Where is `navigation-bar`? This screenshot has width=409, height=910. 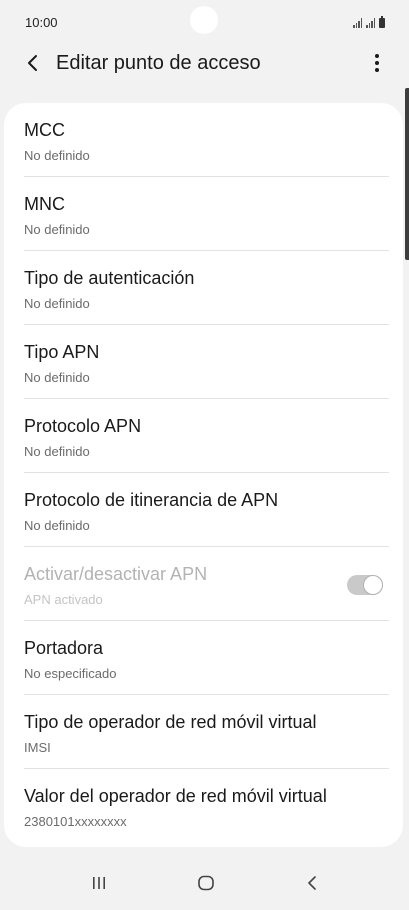
navigation-bar is located at coordinates (204, 882).